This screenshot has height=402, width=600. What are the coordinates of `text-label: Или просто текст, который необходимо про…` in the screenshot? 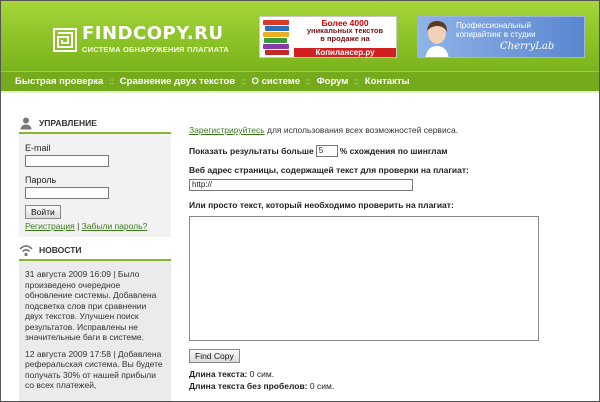 It's located at (321, 205).